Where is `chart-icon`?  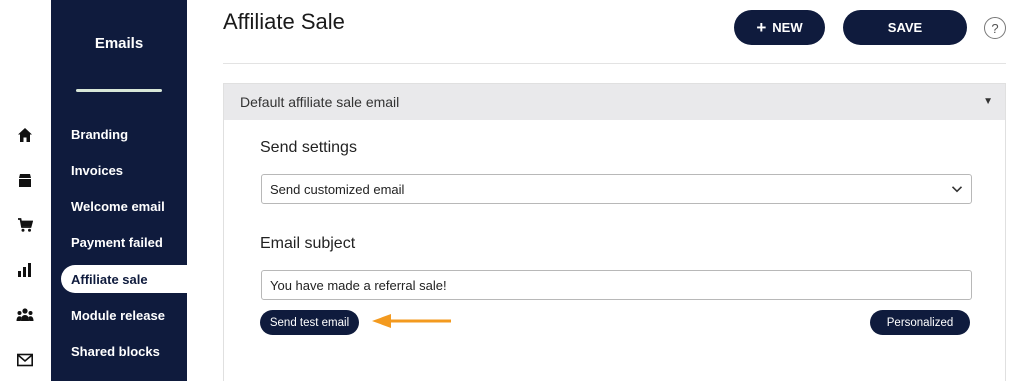 chart-icon is located at coordinates (25, 270).